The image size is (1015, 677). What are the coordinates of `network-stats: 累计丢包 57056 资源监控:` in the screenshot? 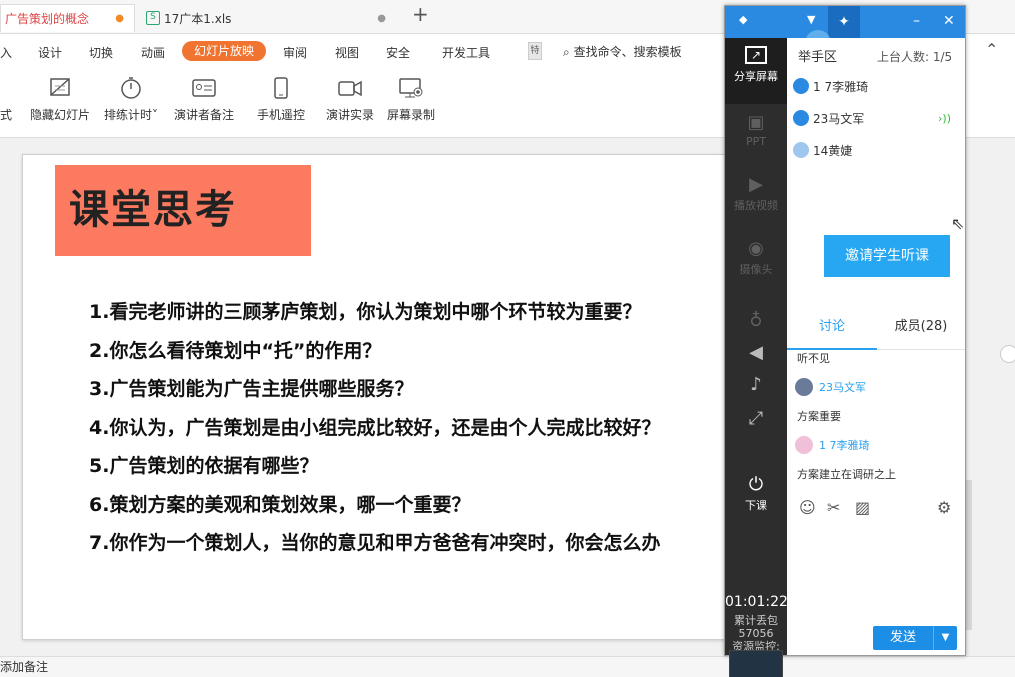 It's located at (756, 633).